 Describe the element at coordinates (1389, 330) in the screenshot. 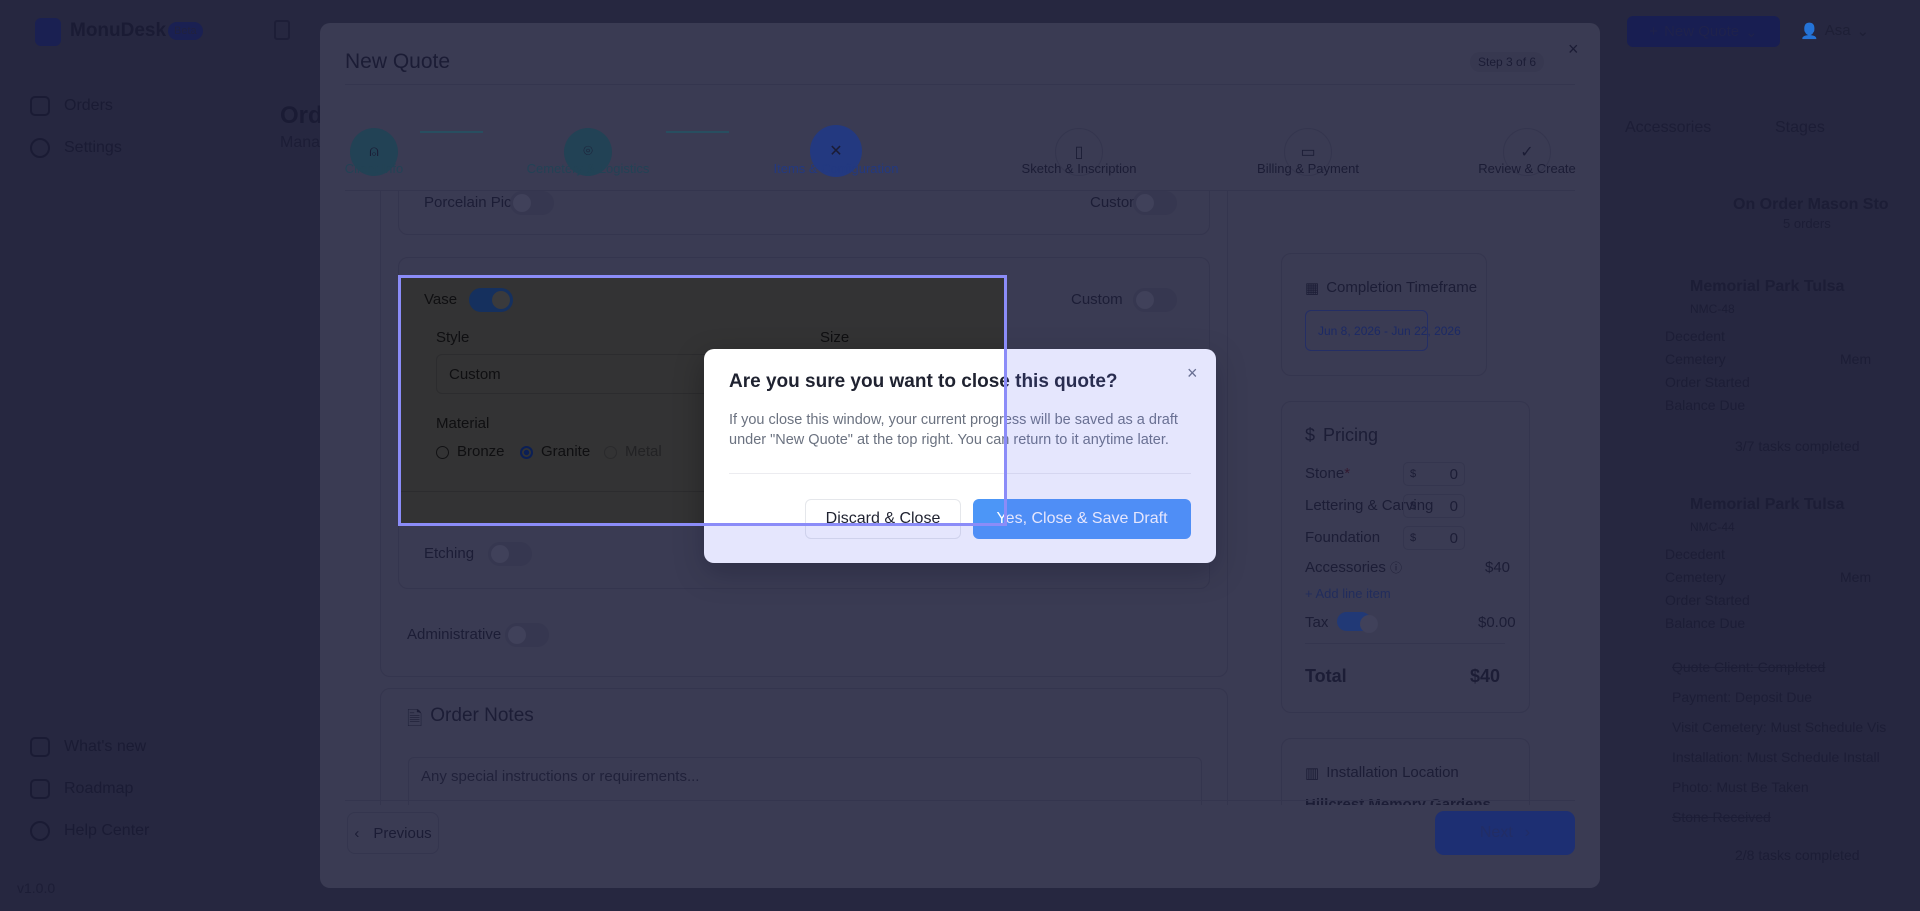

I see `timeframe-value: Jun 8, 2026 - Jun 22, 2026` at that location.